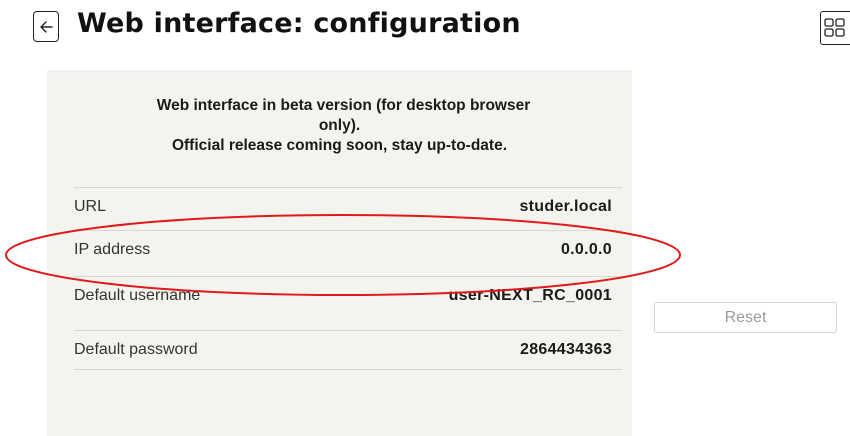 The image size is (850, 436). I want to click on url-value: studer.local, so click(565, 206).